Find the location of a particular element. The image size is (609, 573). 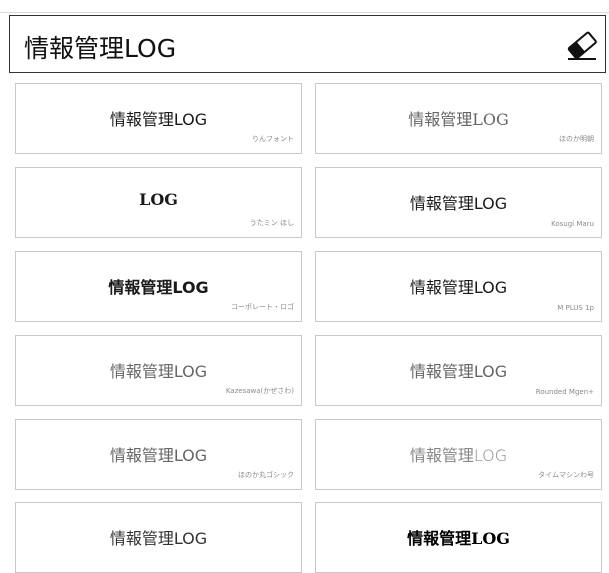

text-input-field: 情報管理LOG is located at coordinates (307, 44).